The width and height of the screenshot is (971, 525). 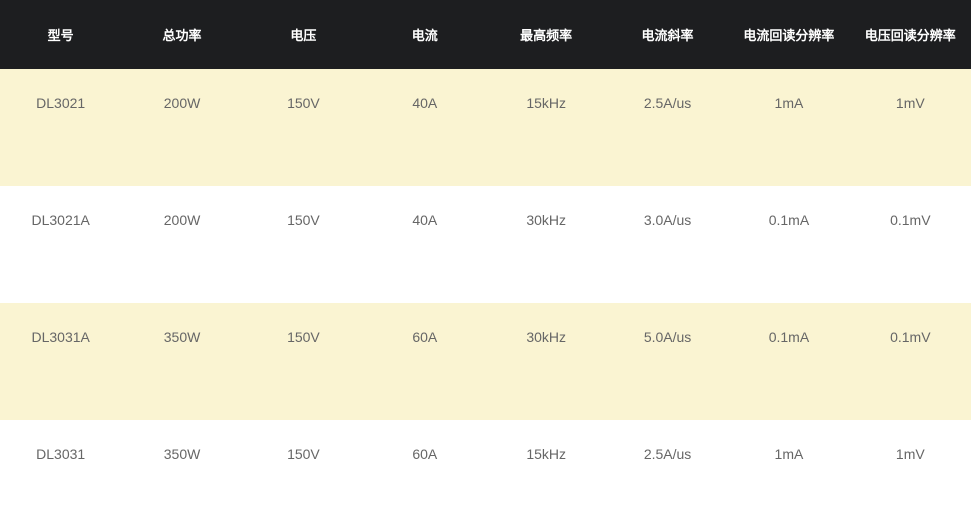 I want to click on cell-model: DL3031, so click(x=61, y=454).